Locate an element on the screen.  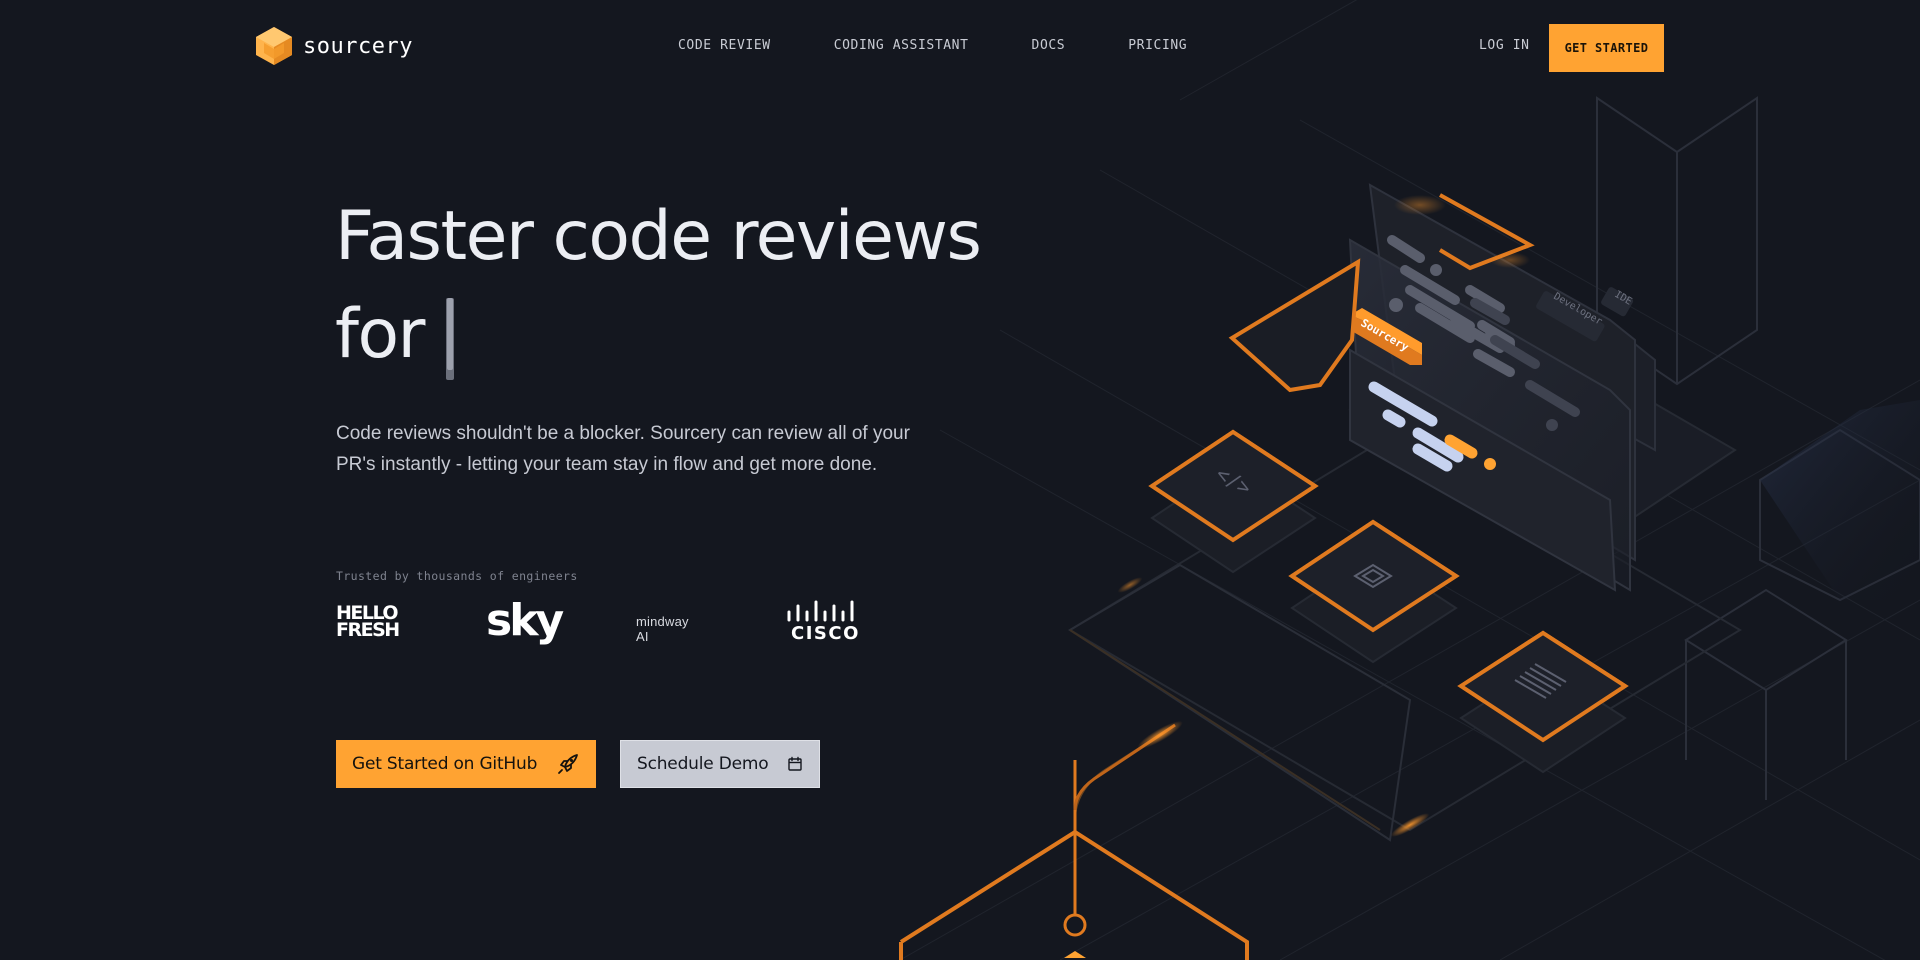
login-link: LOG IN is located at coordinates (1504, 45).